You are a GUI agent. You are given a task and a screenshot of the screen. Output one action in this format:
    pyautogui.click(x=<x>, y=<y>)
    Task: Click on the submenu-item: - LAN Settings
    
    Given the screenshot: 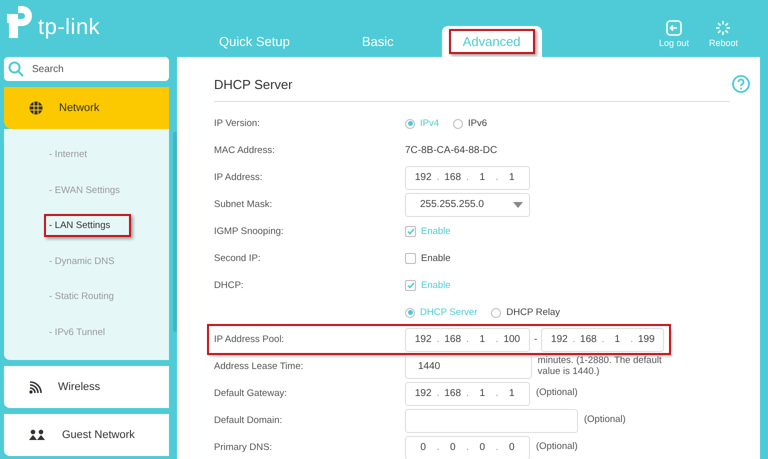 What is the action you would take?
    pyautogui.click(x=88, y=226)
    